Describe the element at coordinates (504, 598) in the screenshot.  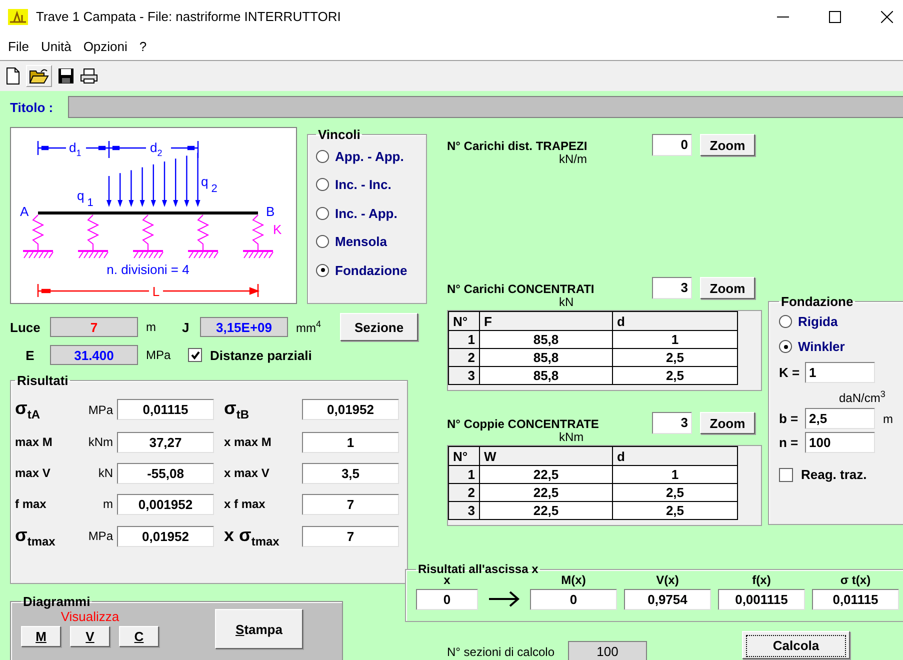
I see `arrow-icon` at that location.